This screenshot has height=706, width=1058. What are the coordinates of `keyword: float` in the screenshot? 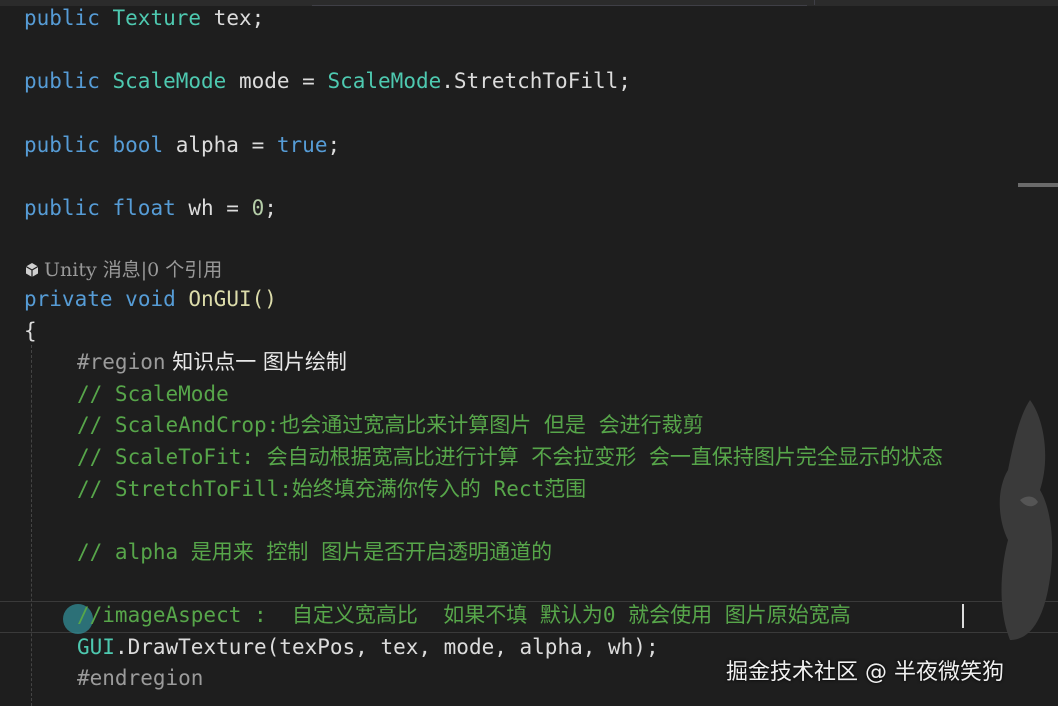 It's located at (144, 208).